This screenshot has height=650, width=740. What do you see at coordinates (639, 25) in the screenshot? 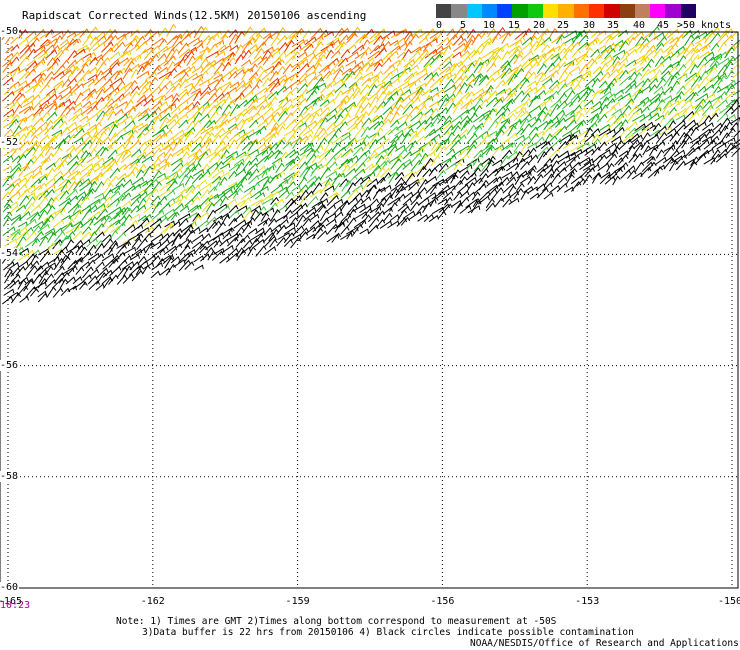
I see `scale-label: 40` at bounding box center [639, 25].